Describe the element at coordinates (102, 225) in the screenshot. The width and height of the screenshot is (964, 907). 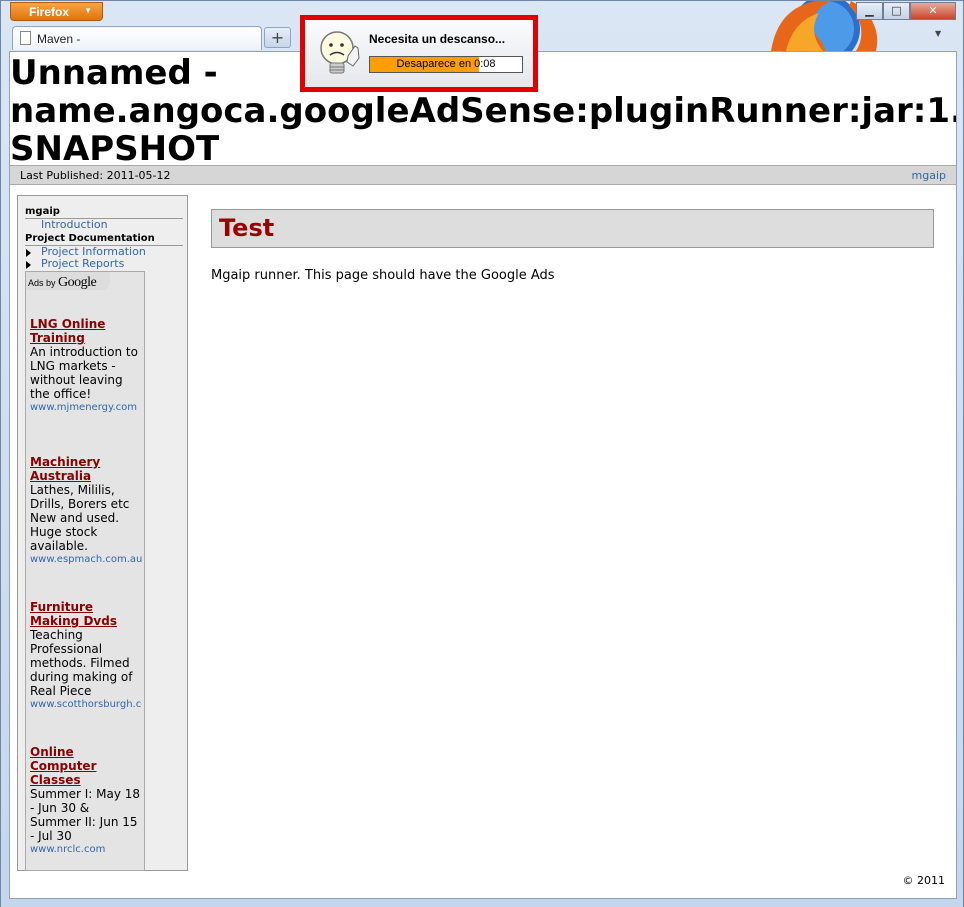
I see `menu-item-introduction: Introduction` at that location.